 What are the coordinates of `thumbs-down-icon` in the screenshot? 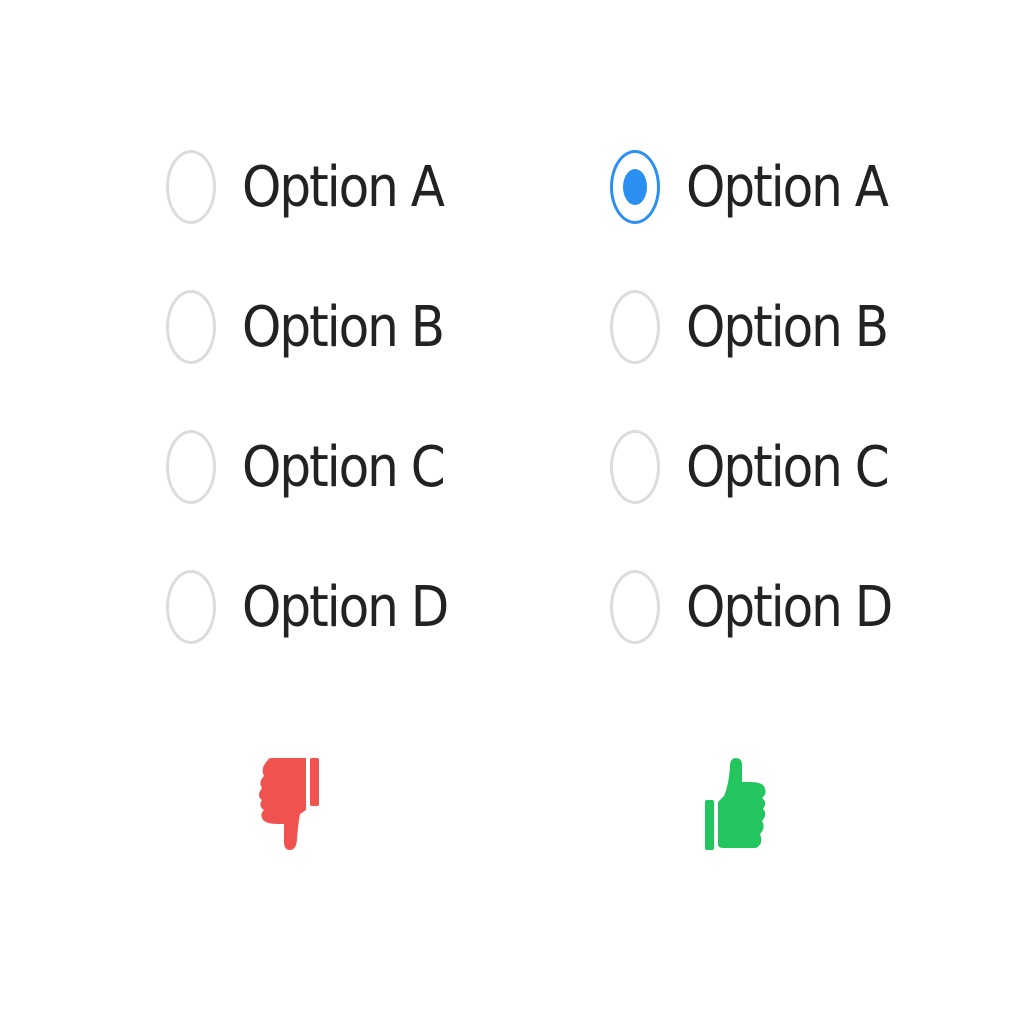 It's located at (289, 804).